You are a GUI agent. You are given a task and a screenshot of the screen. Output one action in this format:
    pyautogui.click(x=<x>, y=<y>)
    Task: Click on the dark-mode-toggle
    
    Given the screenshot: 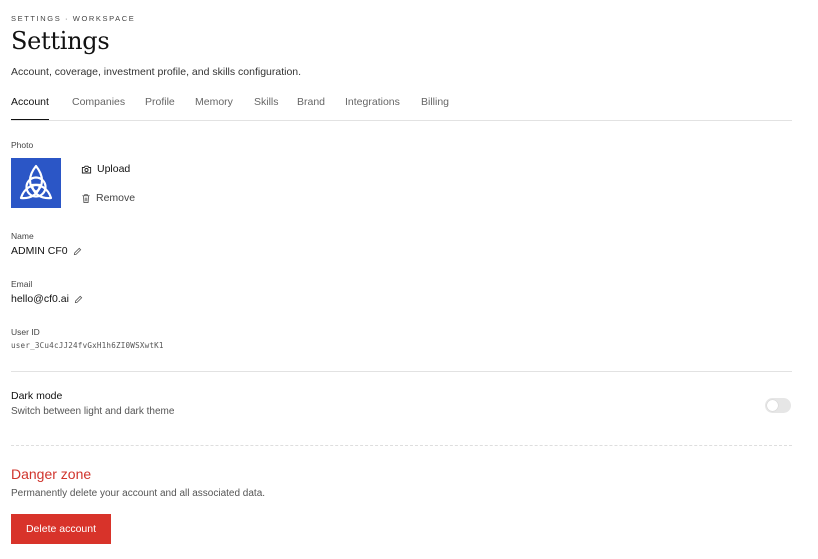 What is the action you would take?
    pyautogui.click(x=778, y=405)
    